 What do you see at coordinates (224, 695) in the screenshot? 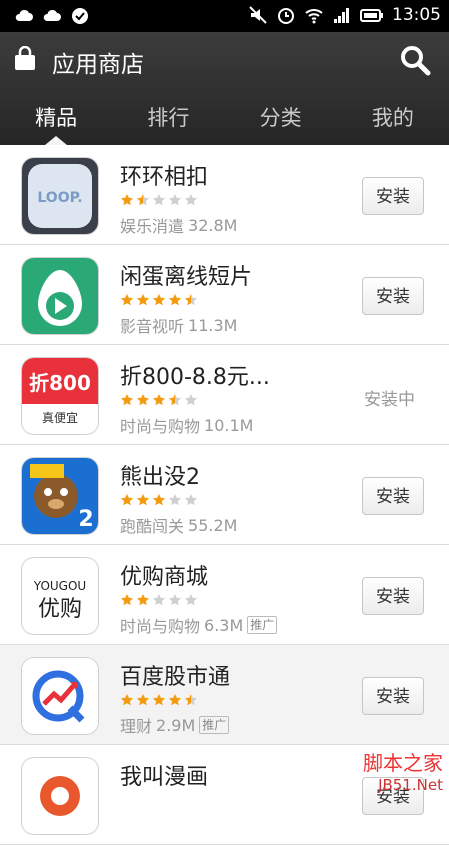
I see `app-list-item: 百度股市通 理财 2.9M 推广 安装` at bounding box center [224, 695].